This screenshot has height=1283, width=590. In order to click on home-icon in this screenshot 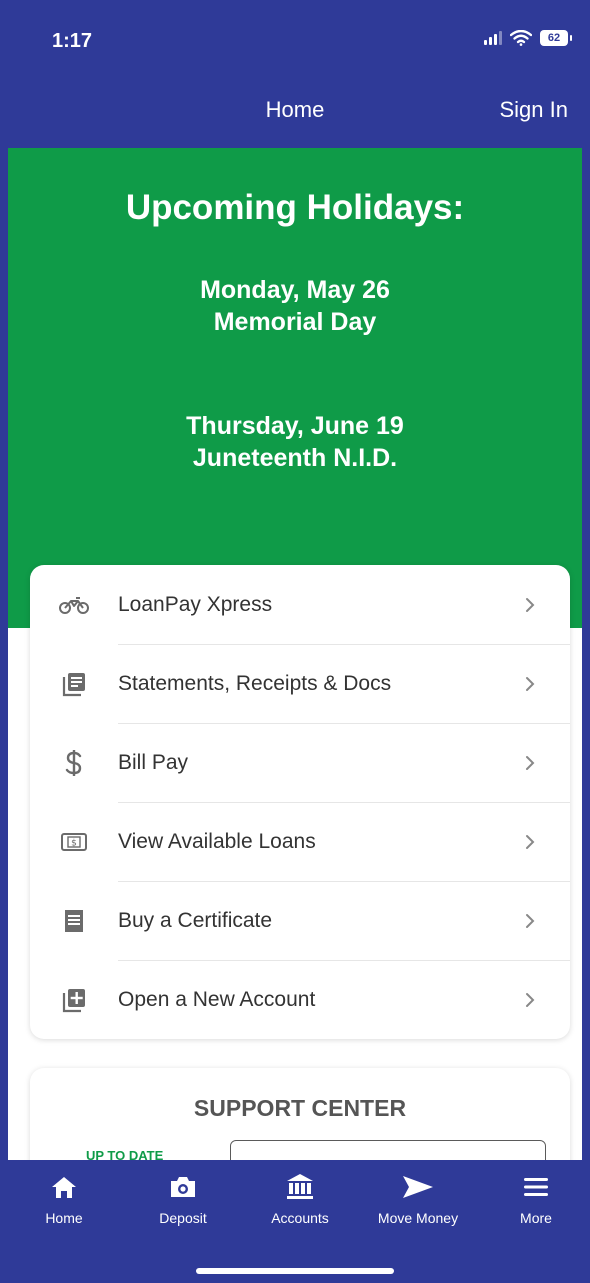, I will do `click(64, 1187)`.